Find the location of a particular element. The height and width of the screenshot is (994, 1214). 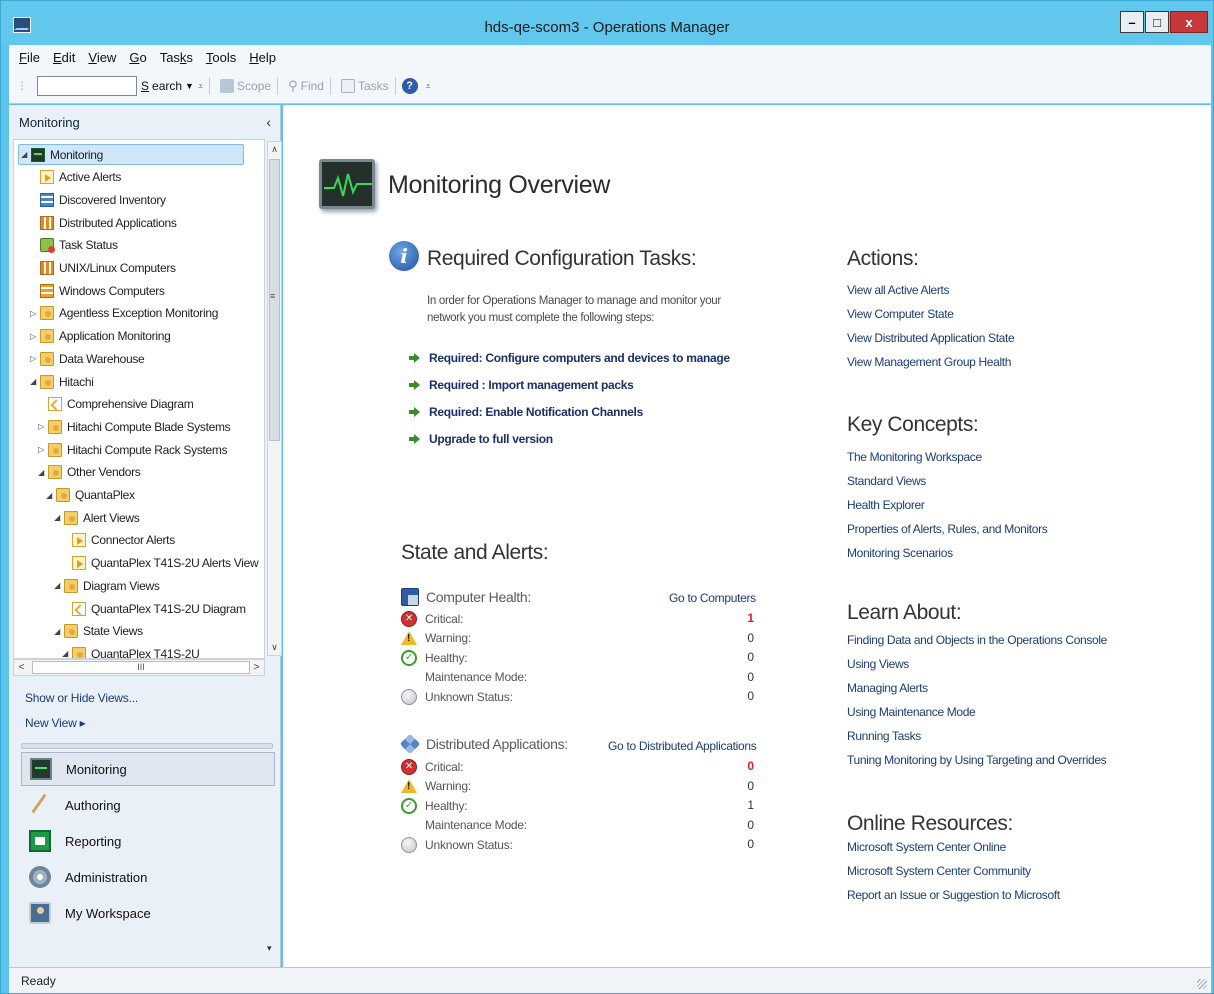

scroll-left-icon: < is located at coordinates (21, 667).